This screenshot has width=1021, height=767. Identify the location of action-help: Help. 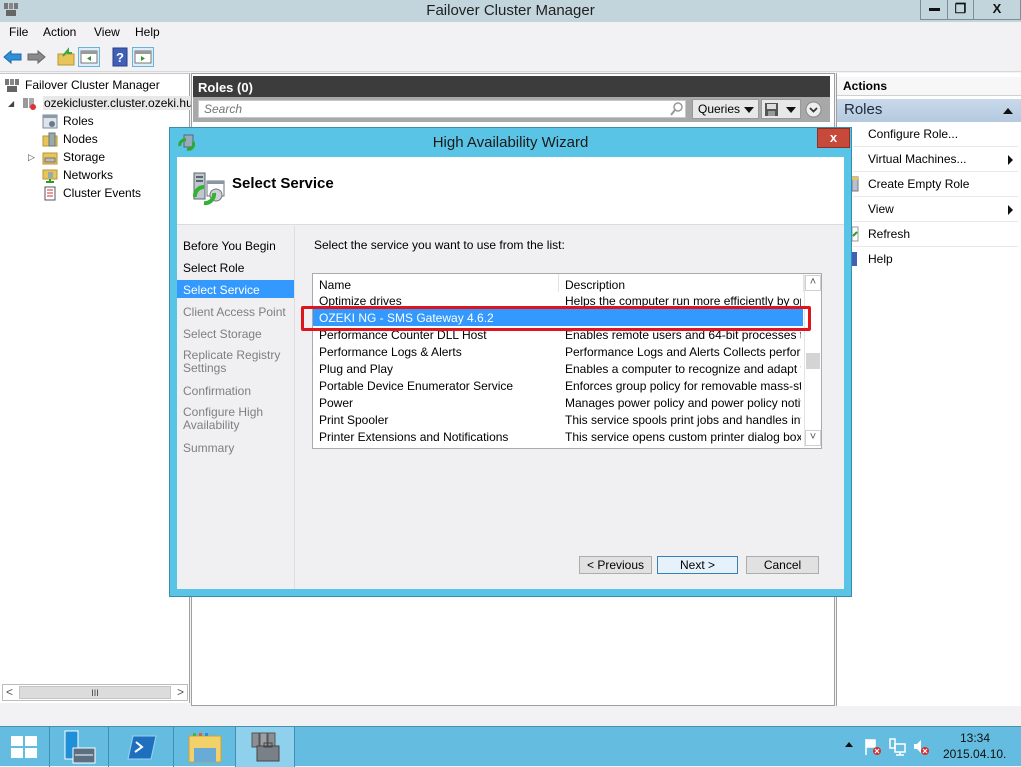
(880, 259).